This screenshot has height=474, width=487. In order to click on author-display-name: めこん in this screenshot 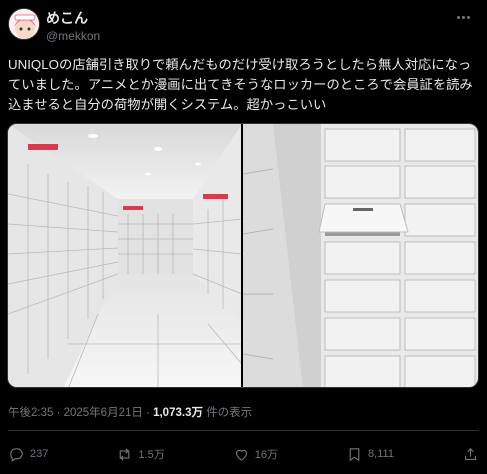, I will do `click(73, 18)`.